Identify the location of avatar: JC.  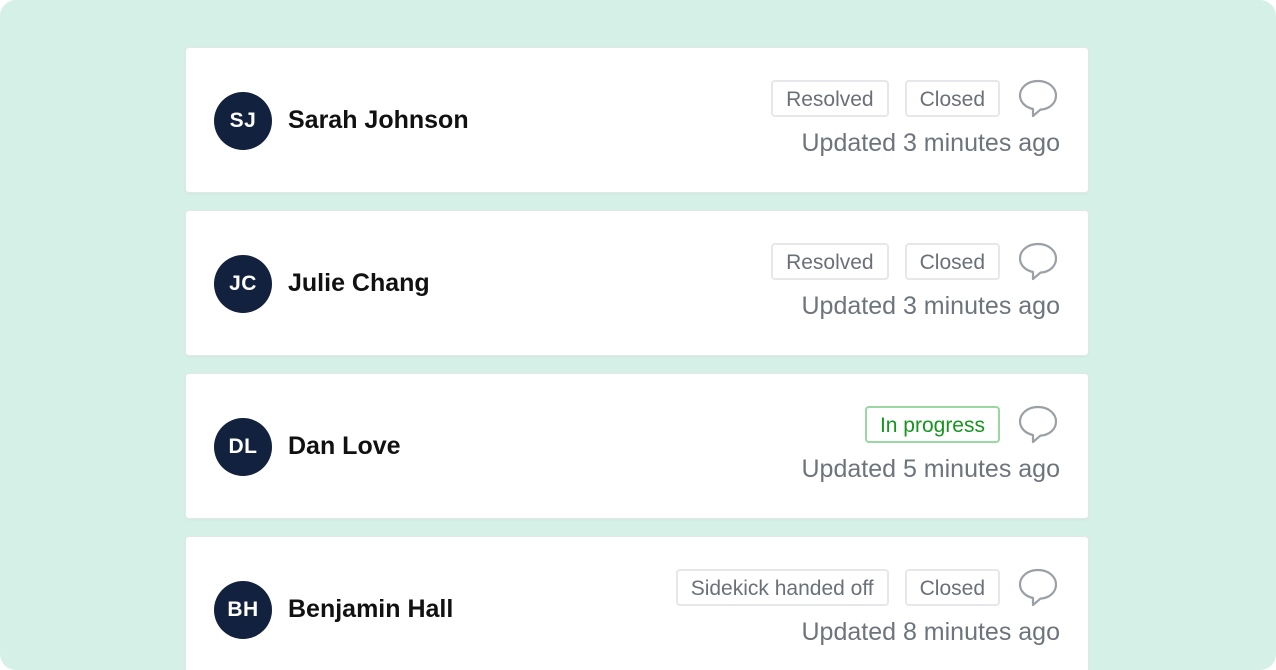
(243, 284).